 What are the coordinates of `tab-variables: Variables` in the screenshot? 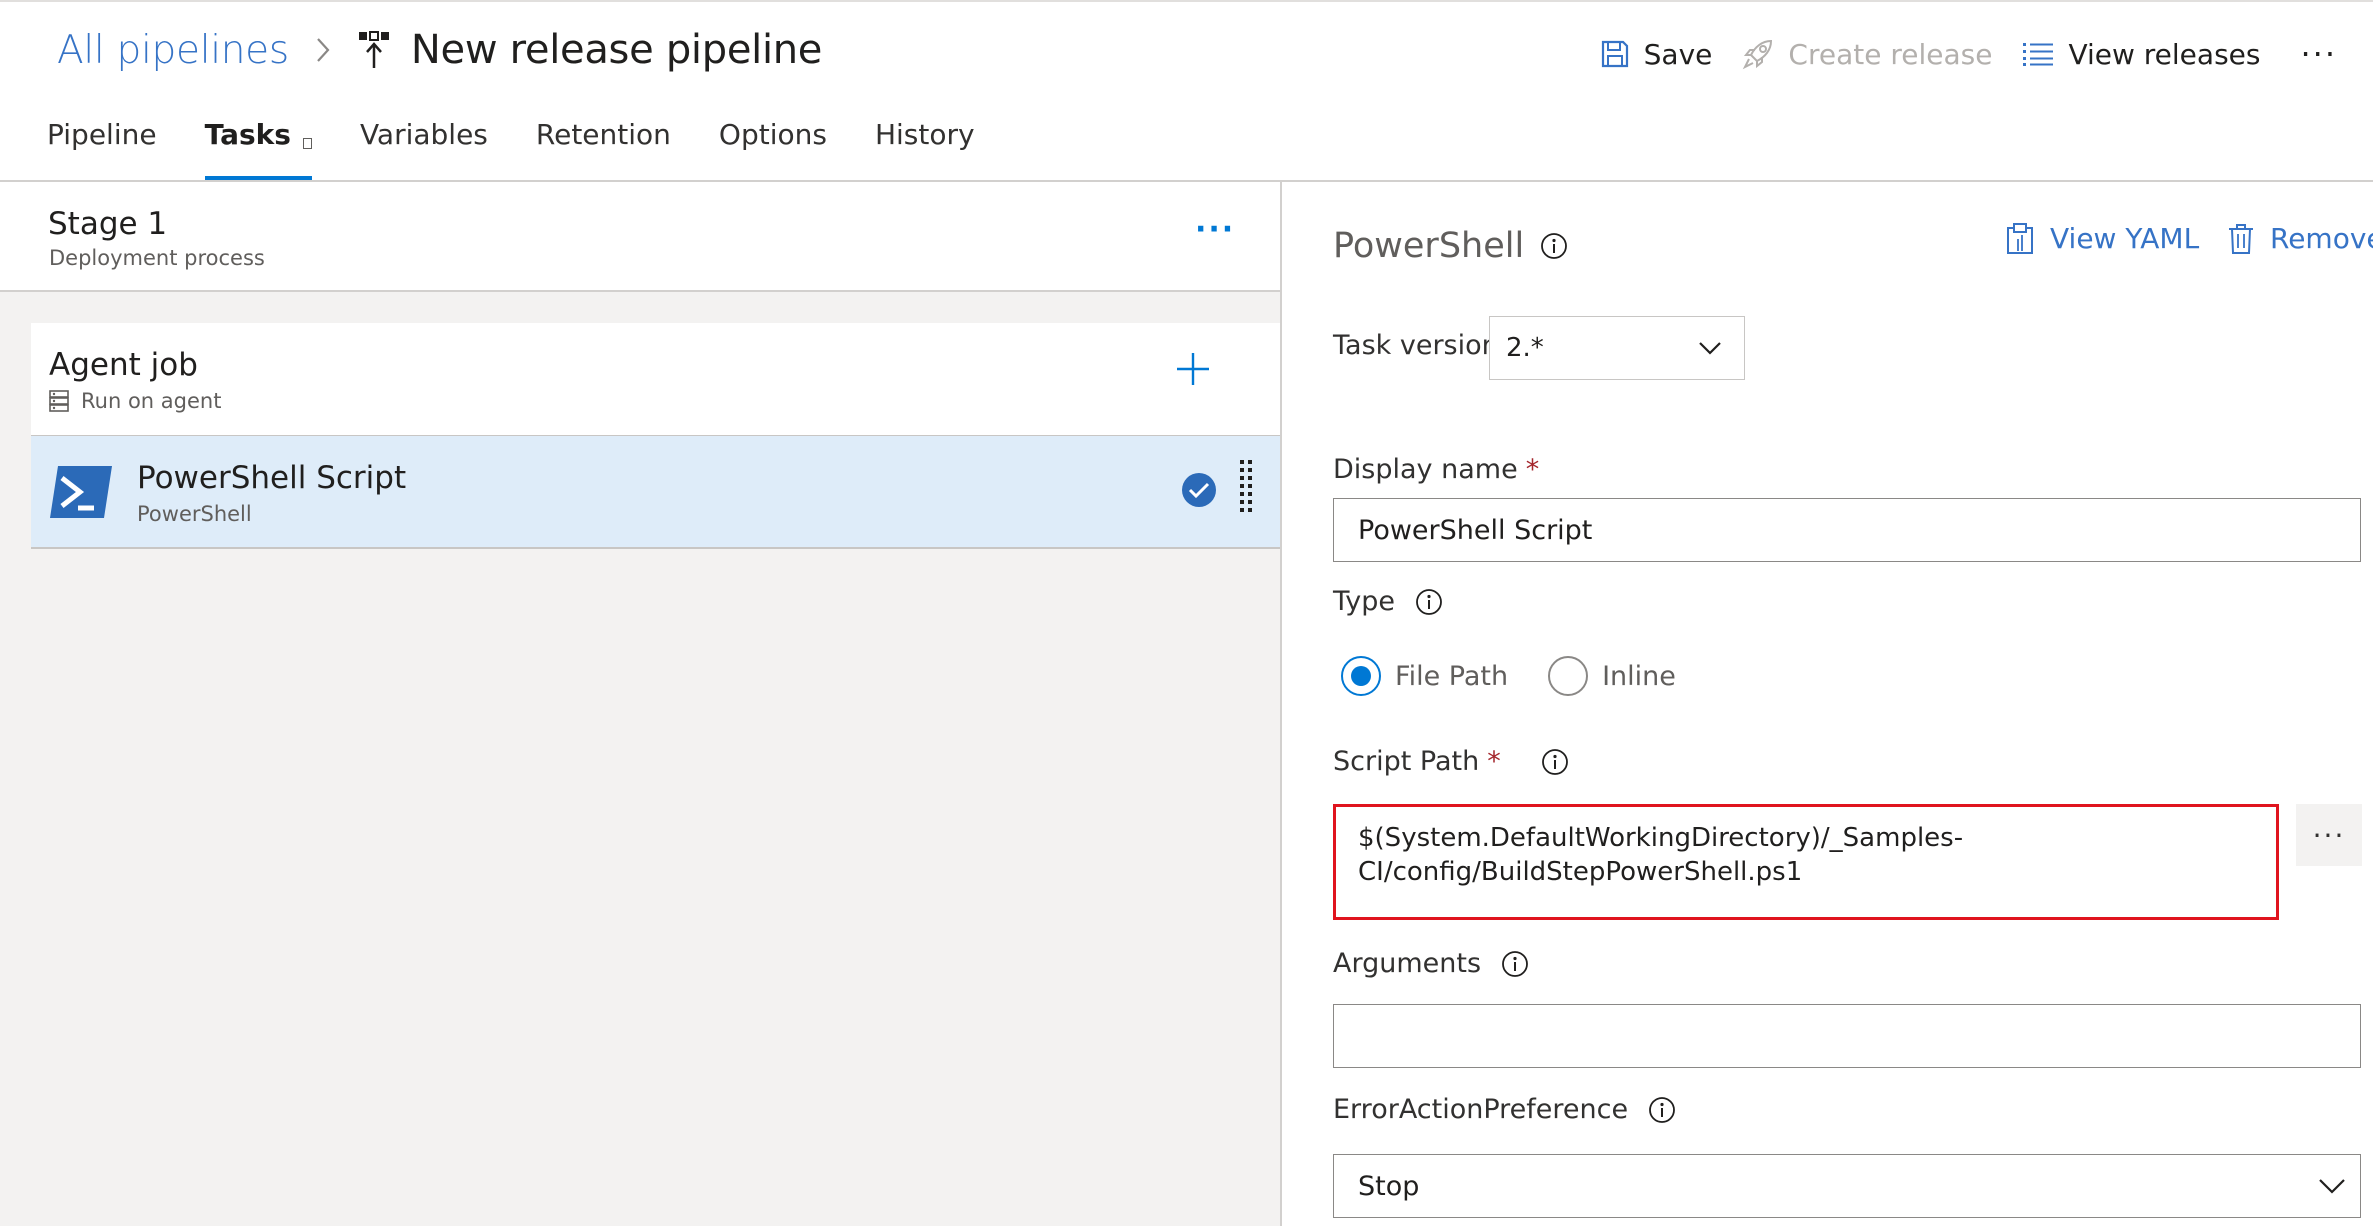 It's located at (424, 149).